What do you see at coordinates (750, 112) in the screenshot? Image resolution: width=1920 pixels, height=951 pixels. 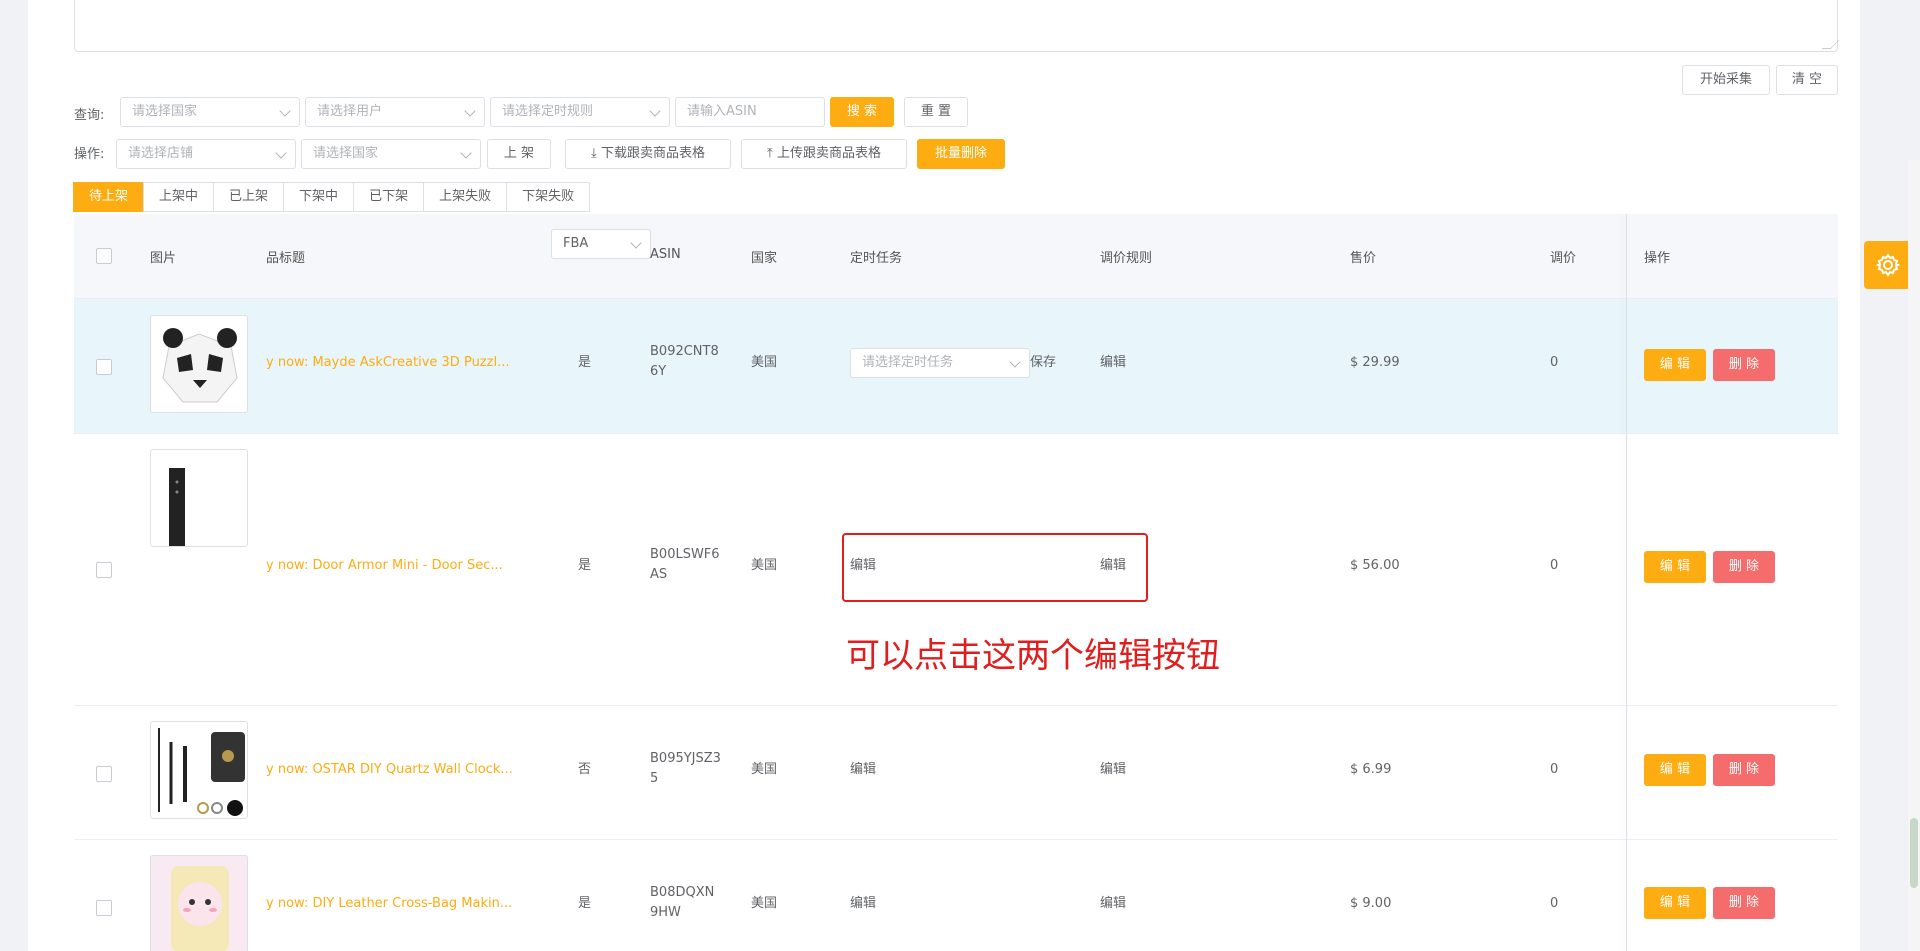 I see `asin-input: 请输入ASIN` at bounding box center [750, 112].